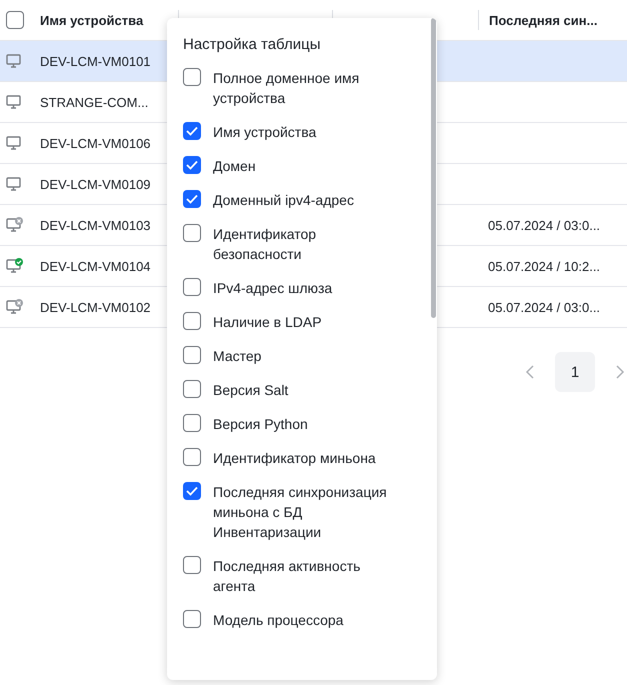  Describe the element at coordinates (95, 266) in the screenshot. I see `device-name: DEV-LCM-VM0104` at that location.